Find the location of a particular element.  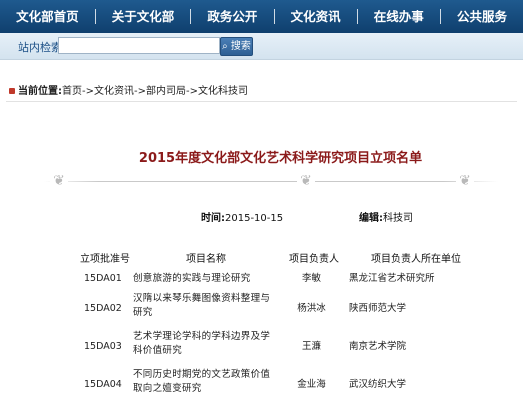

ornament-right-icon: ❦ is located at coordinates (465, 181).